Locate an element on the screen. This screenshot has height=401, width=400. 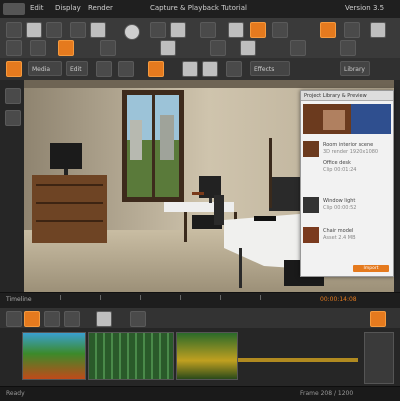
item-title: Office desk is located at coordinates (337, 163).